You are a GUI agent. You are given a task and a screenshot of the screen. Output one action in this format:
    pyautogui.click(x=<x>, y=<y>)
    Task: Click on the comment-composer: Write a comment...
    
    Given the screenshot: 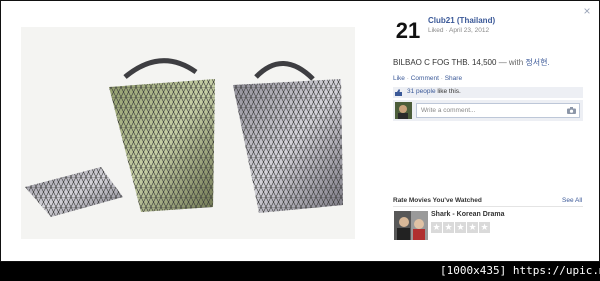 What is the action you would take?
    pyautogui.click(x=488, y=110)
    